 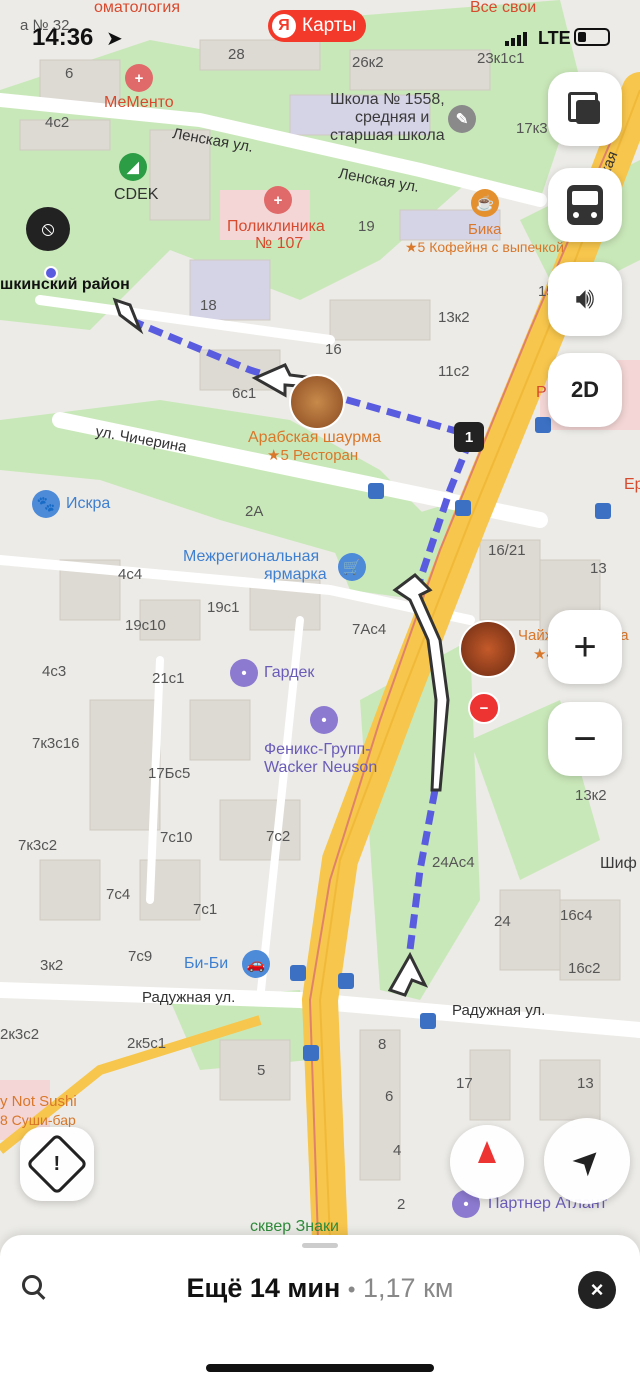 I want to click on building-number: 3к2, so click(x=52, y=965).